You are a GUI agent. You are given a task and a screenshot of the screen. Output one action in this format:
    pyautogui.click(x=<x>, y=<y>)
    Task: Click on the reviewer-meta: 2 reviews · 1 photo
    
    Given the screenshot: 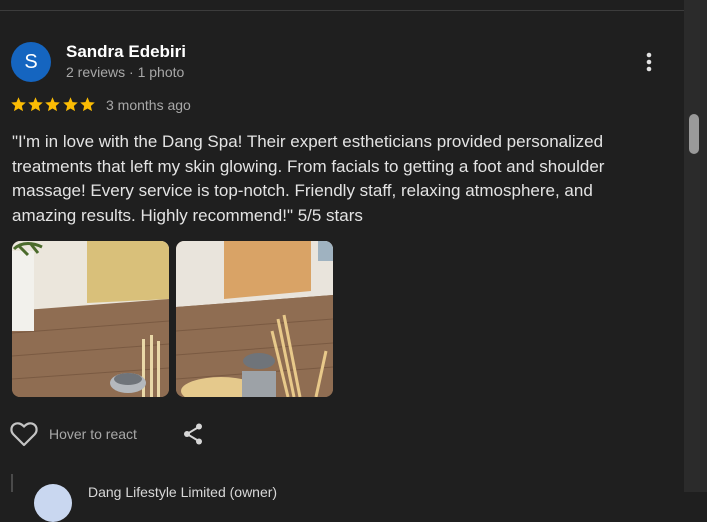 What is the action you would take?
    pyautogui.click(x=125, y=72)
    